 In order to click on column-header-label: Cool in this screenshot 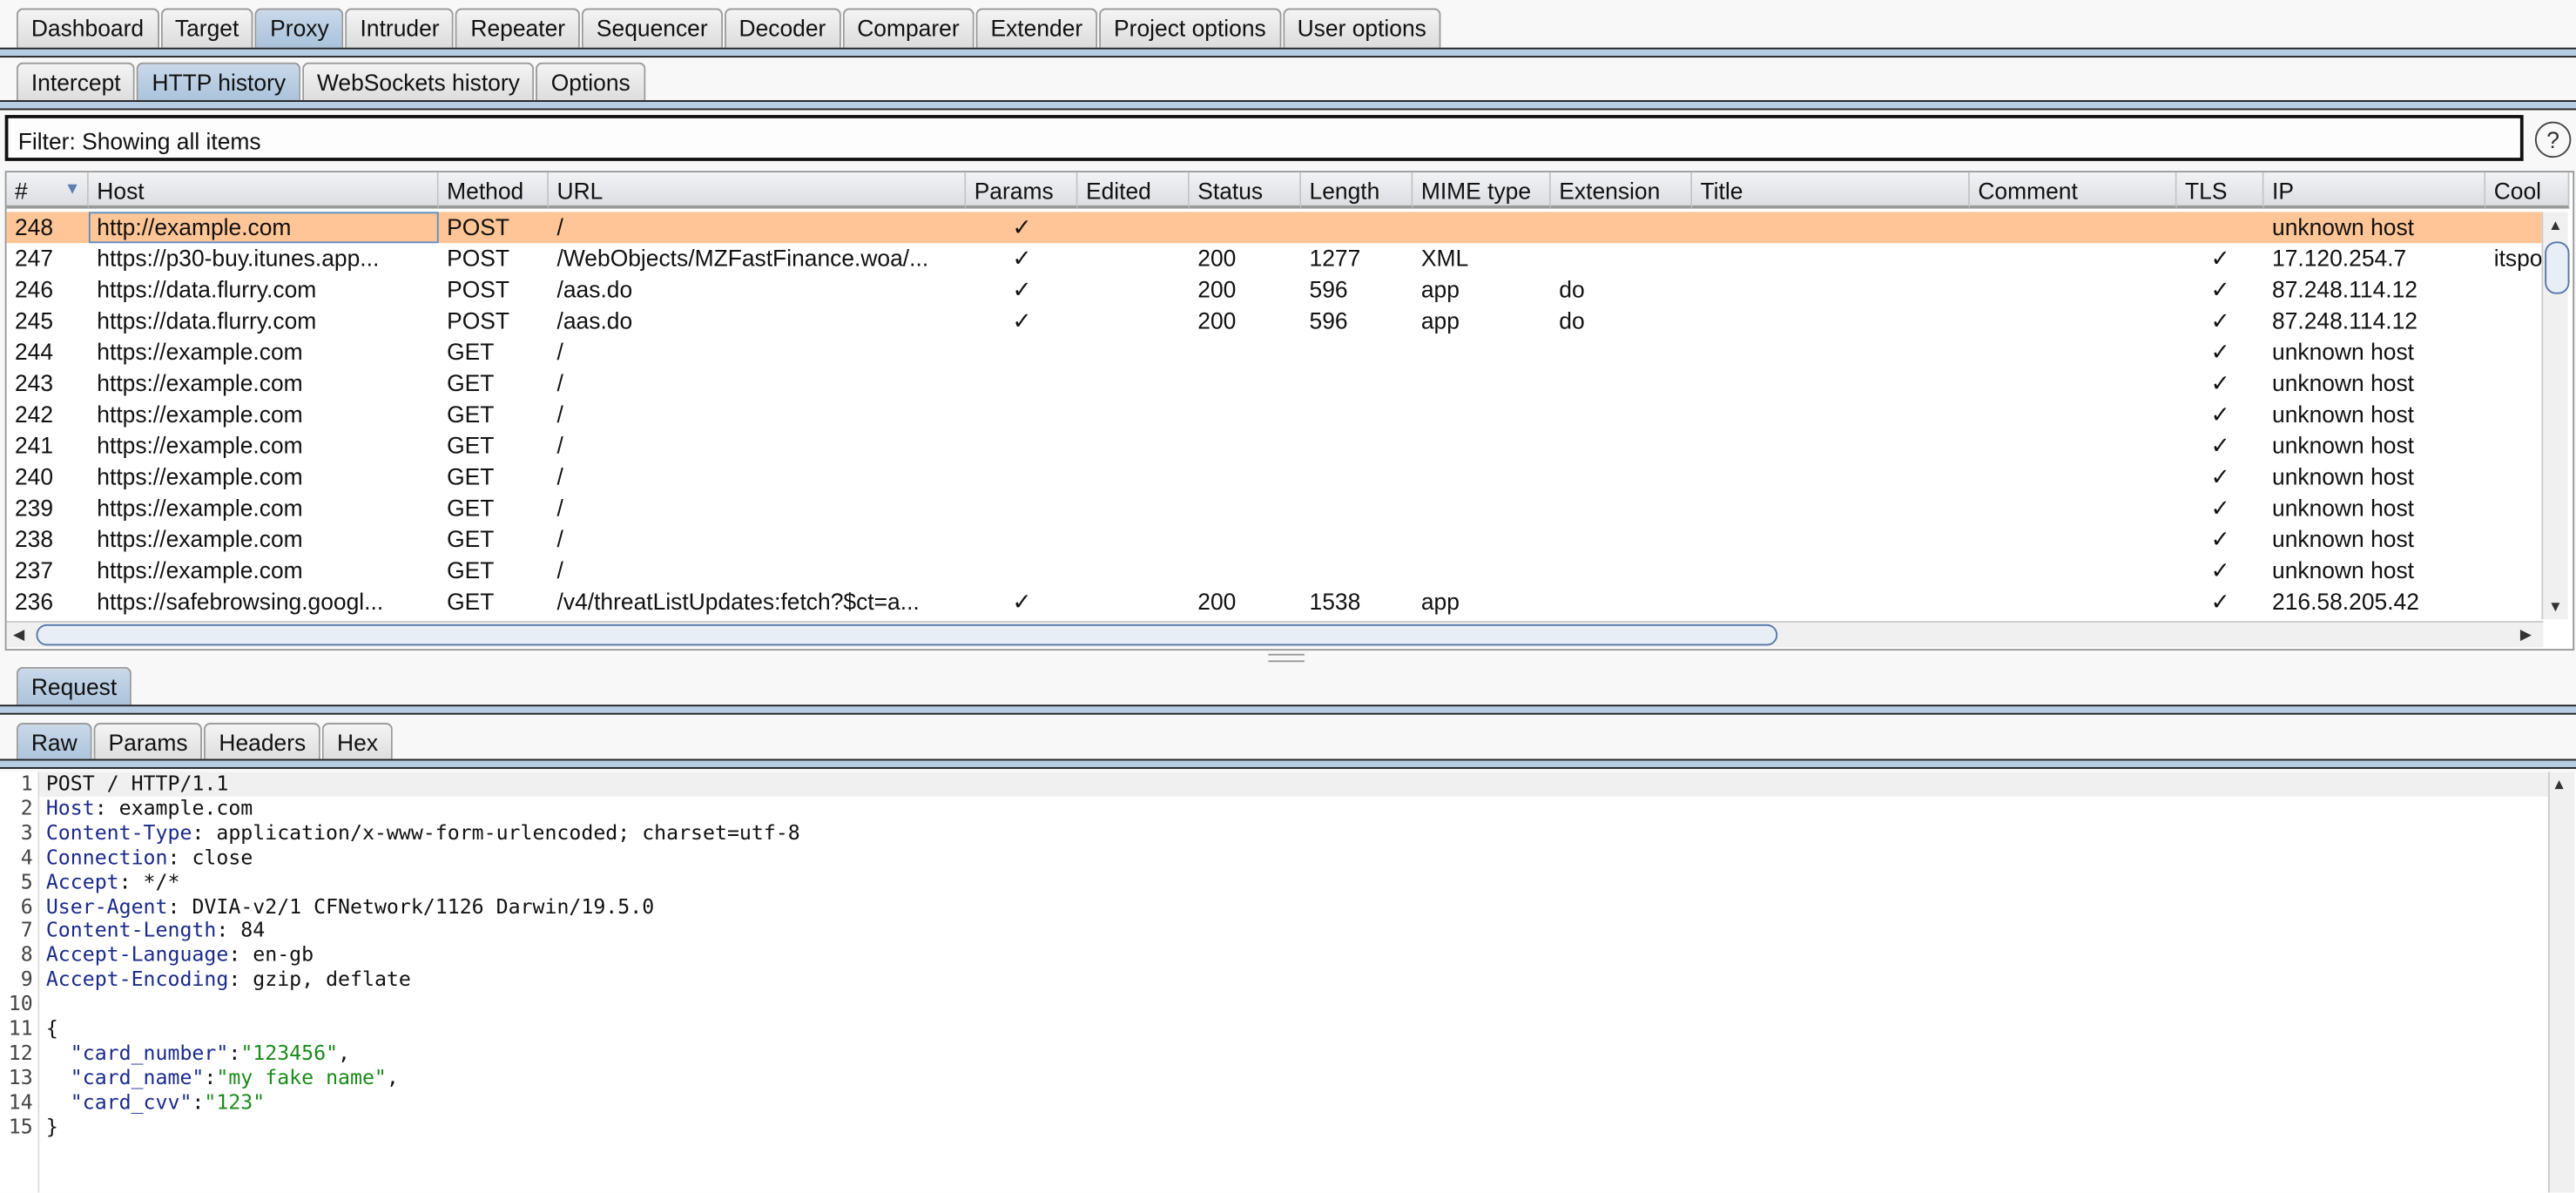, I will do `click(2518, 190)`.